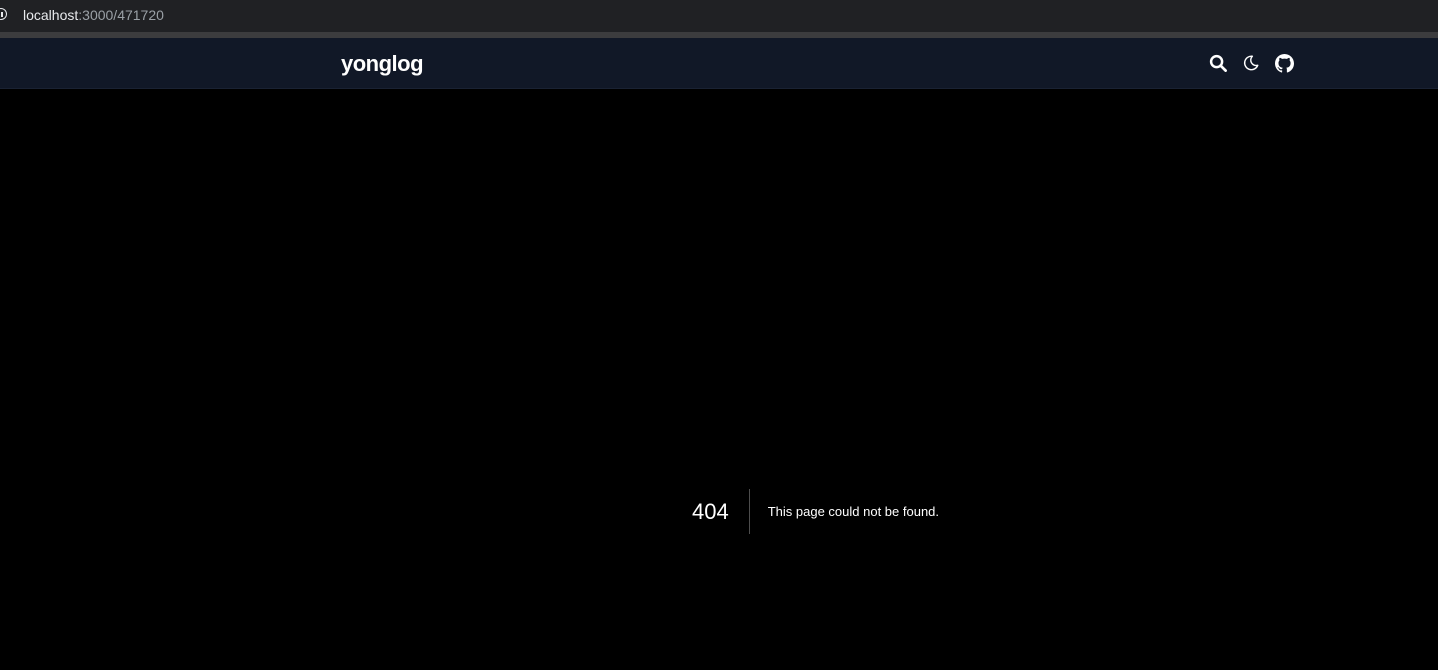 Image resolution: width=1438 pixels, height=670 pixels. I want to click on site-header: yonglog, so click(719, 63).